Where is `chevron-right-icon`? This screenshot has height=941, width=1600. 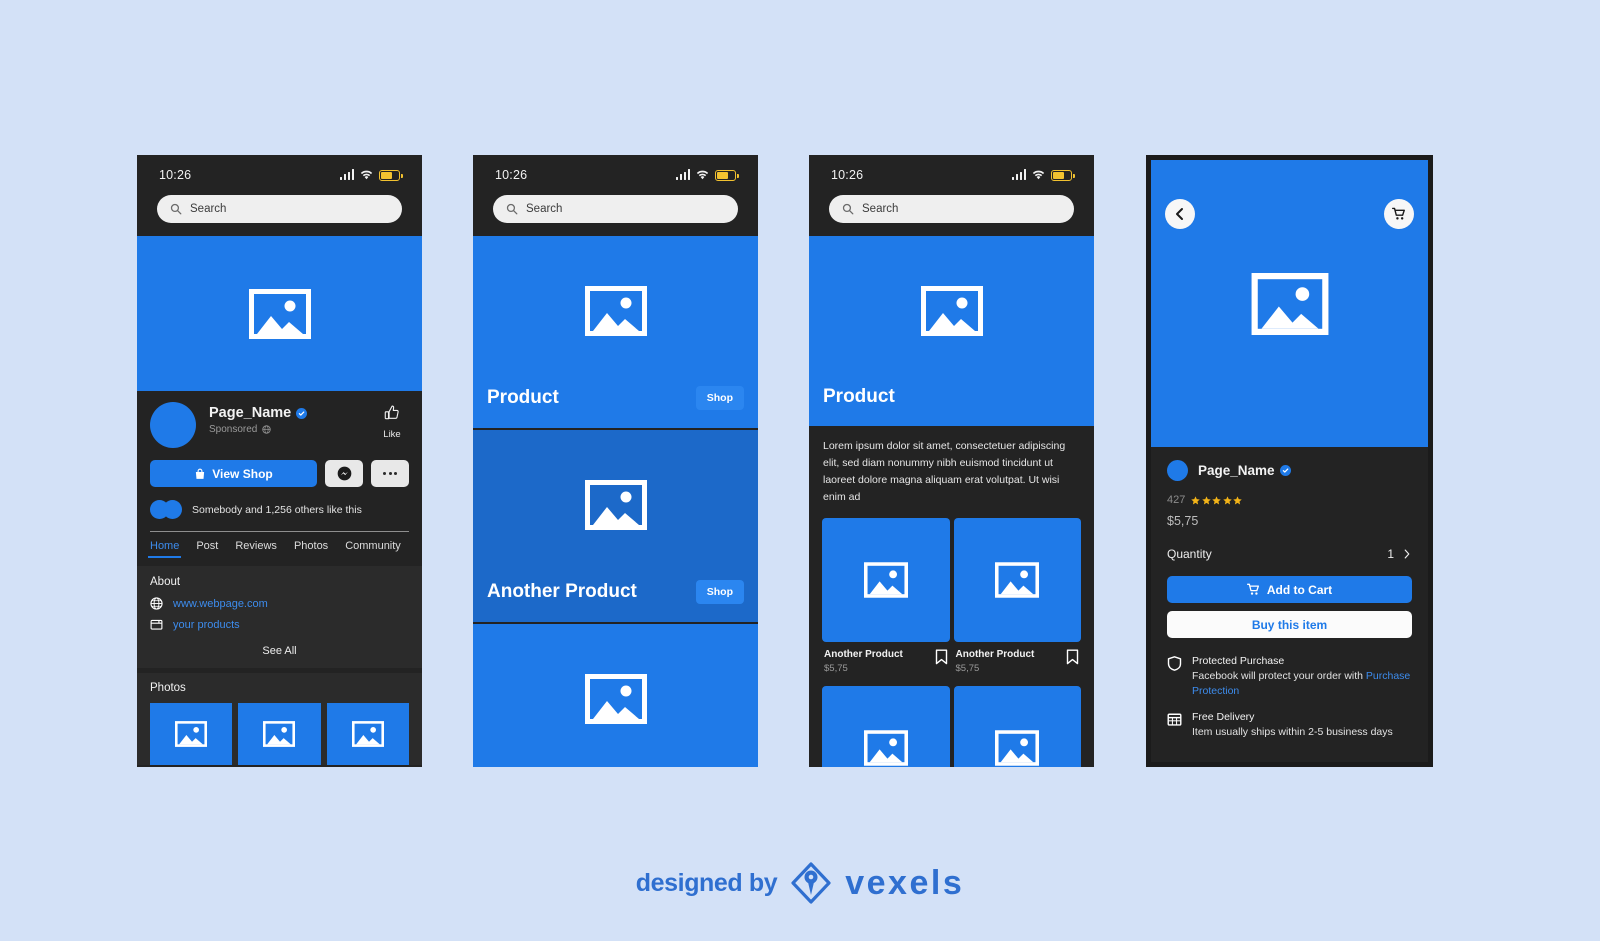 chevron-right-icon is located at coordinates (1407, 554).